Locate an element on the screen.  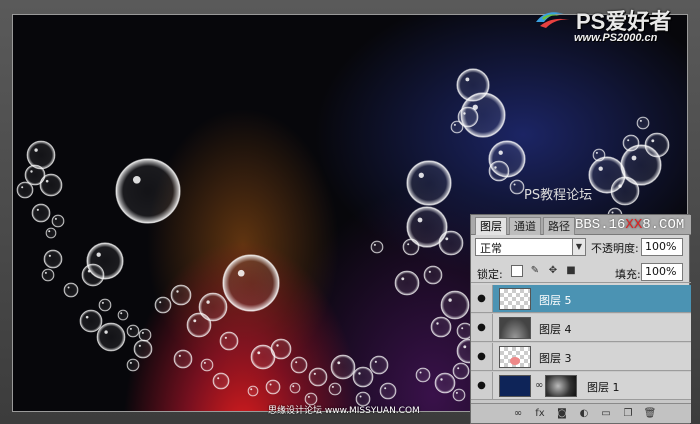
trash-icon: 🗑 is located at coordinates (650, 414).